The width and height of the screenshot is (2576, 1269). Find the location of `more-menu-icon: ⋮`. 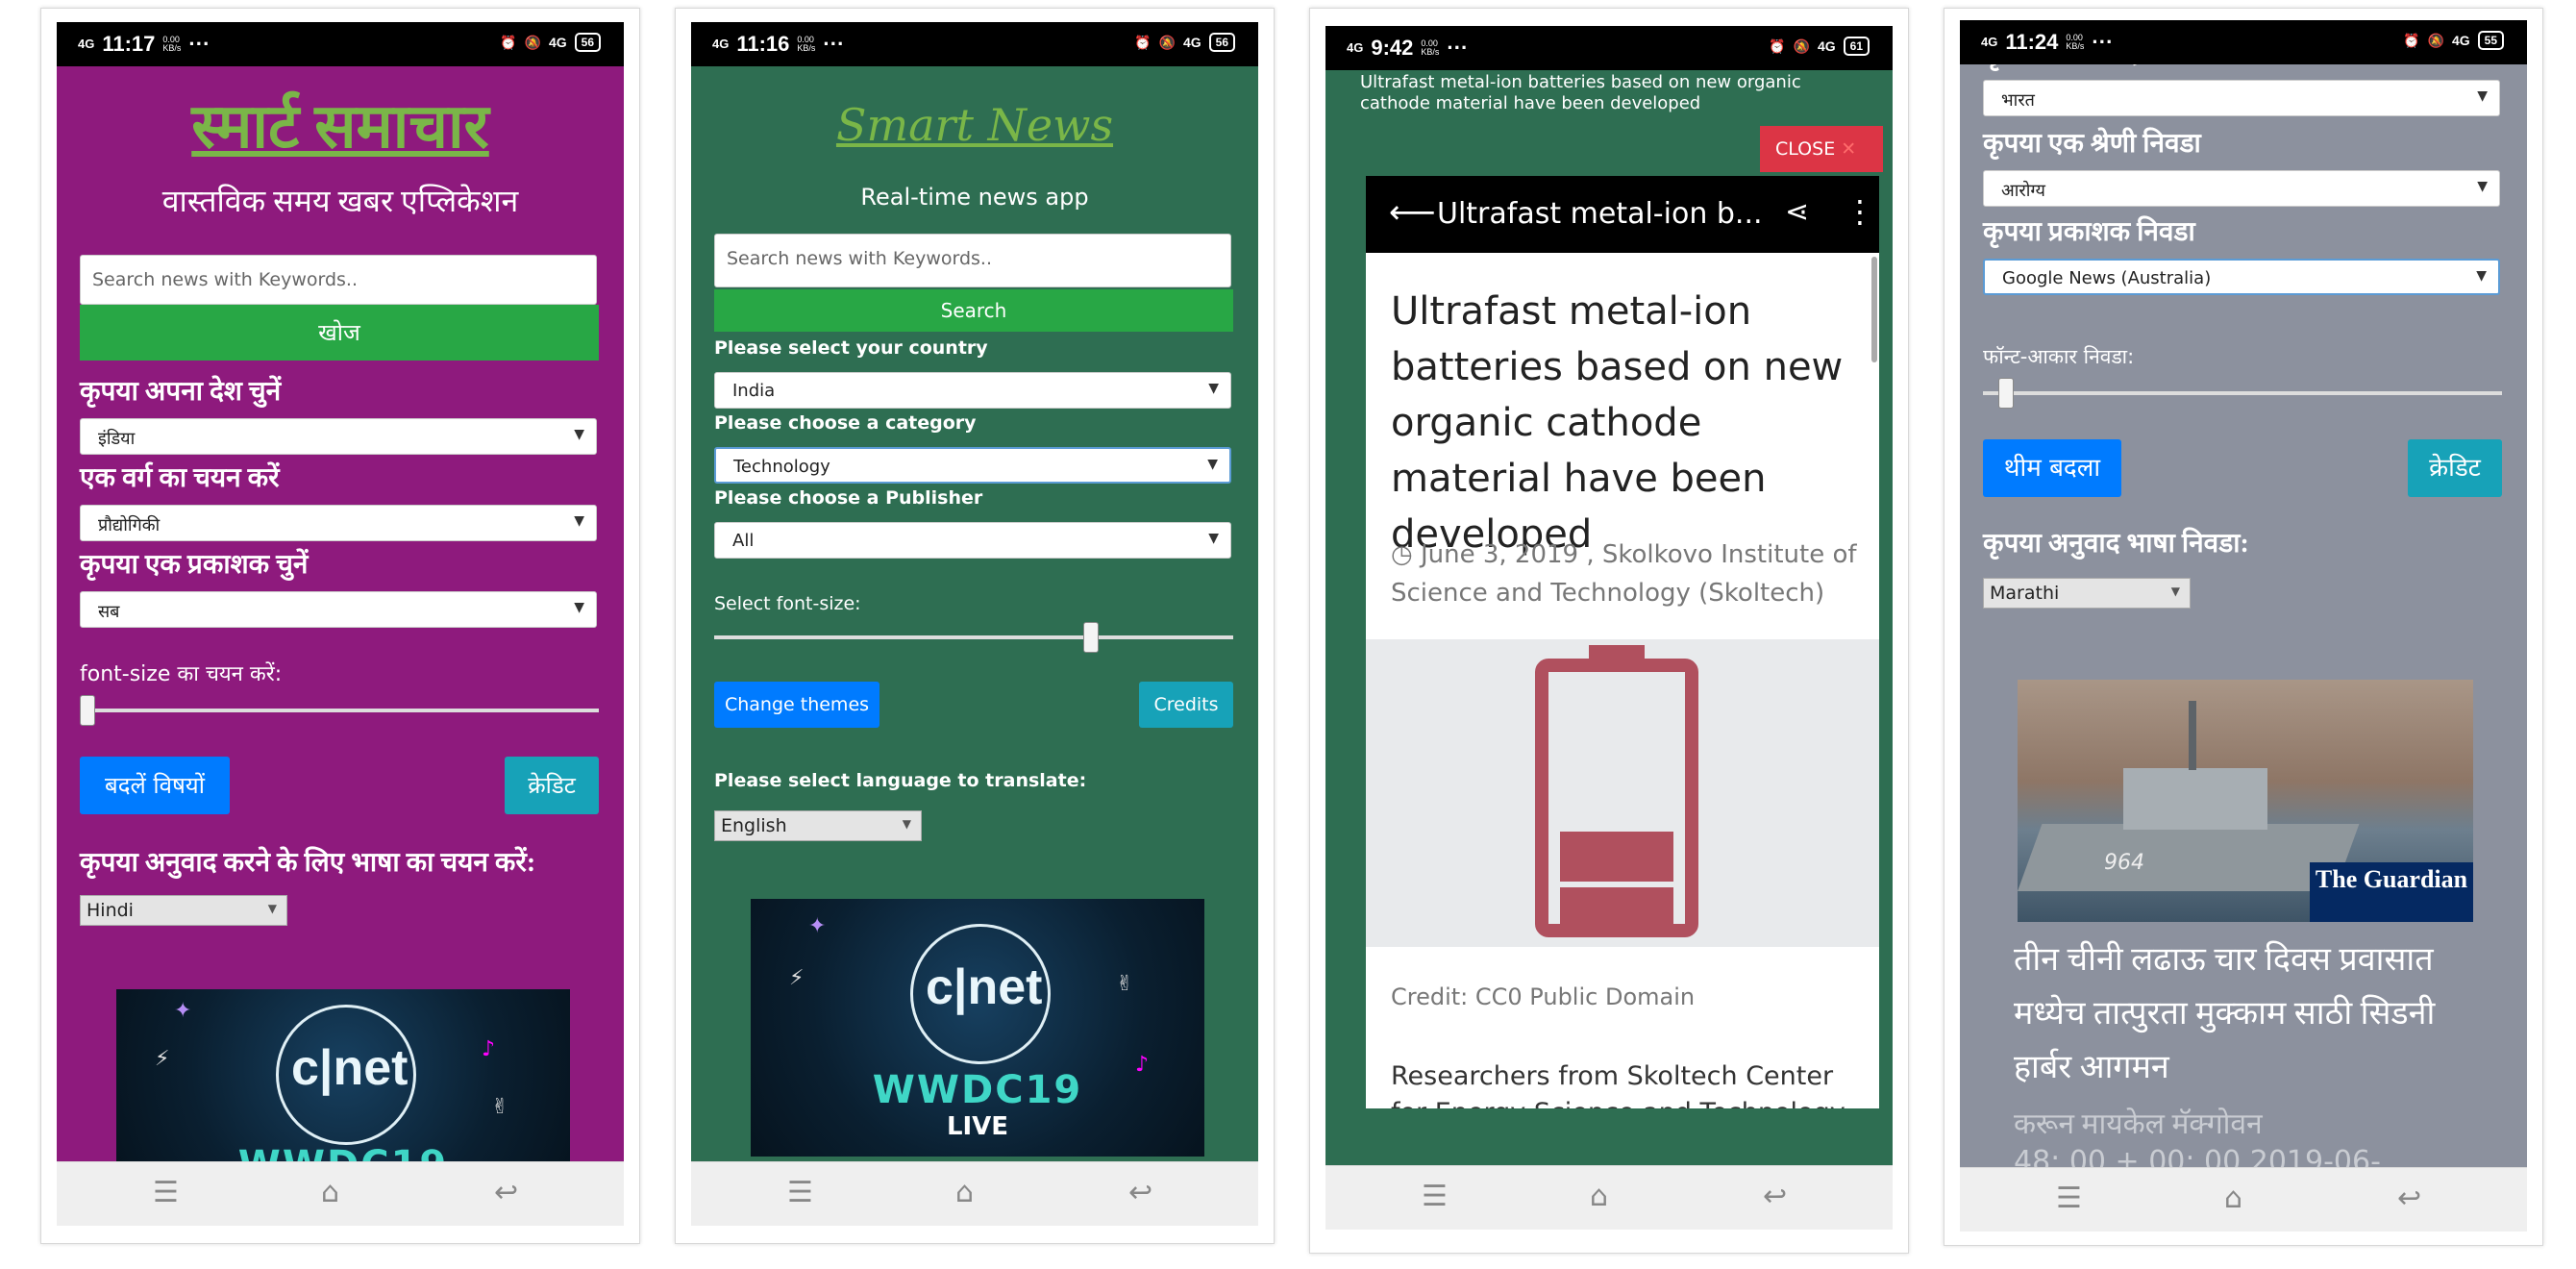

more-menu-icon: ⋮ is located at coordinates (1860, 211).